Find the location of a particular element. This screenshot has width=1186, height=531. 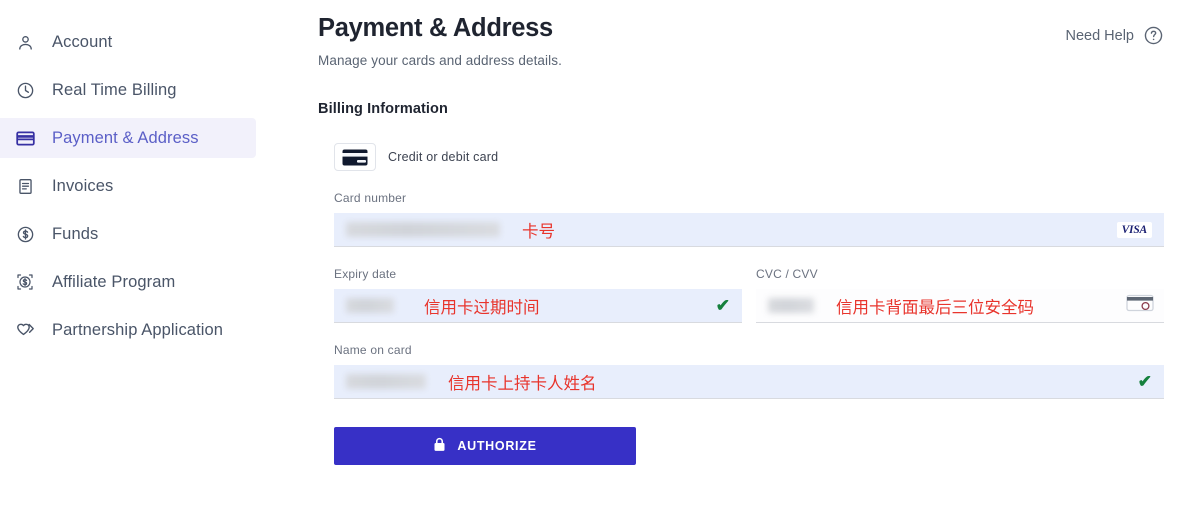

card-number-input: 卡号 VISA is located at coordinates (749, 230).